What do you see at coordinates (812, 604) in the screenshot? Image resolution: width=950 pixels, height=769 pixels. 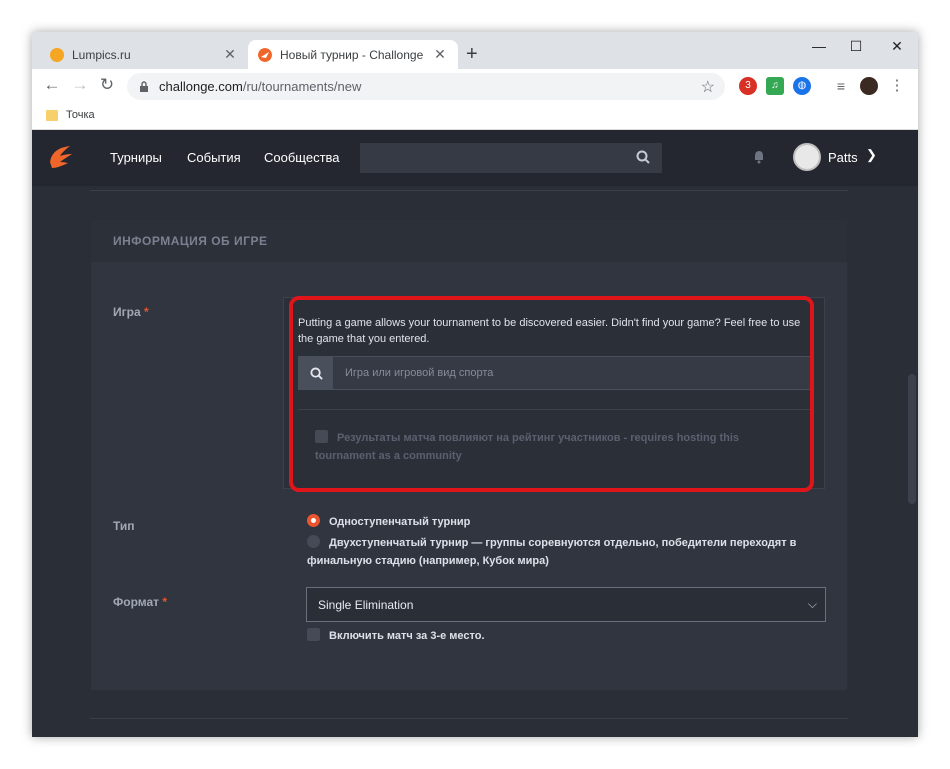 I see `chevron-down-icon: ⌵` at bounding box center [812, 604].